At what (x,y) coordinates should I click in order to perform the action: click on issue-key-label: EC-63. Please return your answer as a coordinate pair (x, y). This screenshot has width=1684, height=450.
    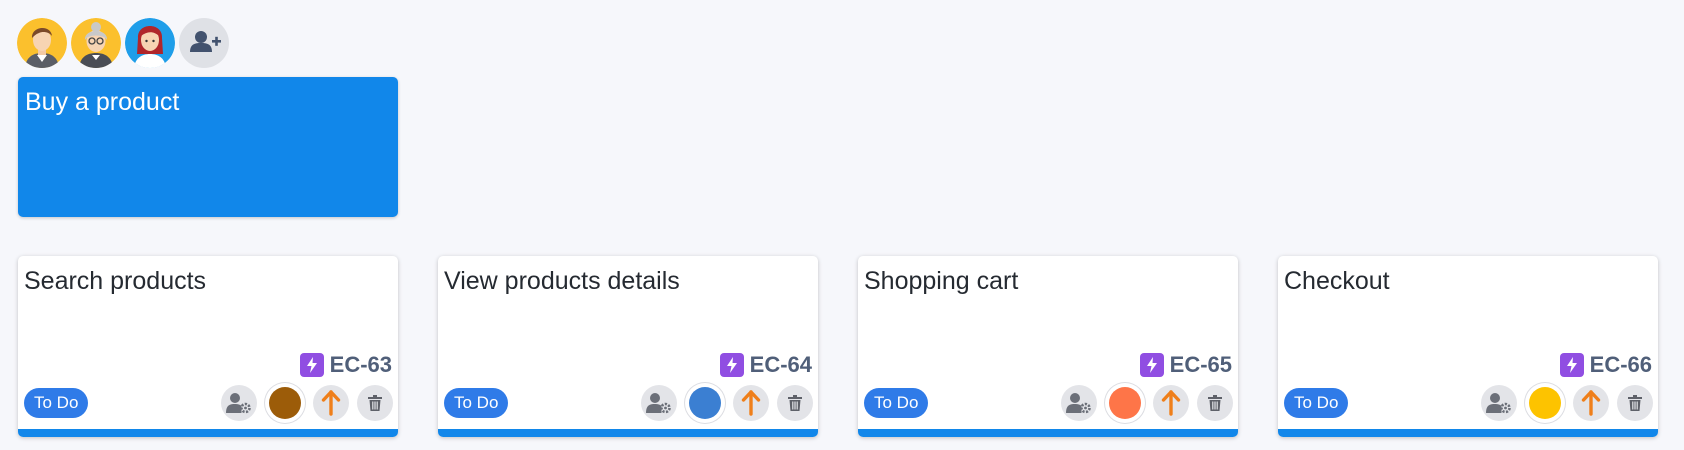
    Looking at the image, I should click on (360, 364).